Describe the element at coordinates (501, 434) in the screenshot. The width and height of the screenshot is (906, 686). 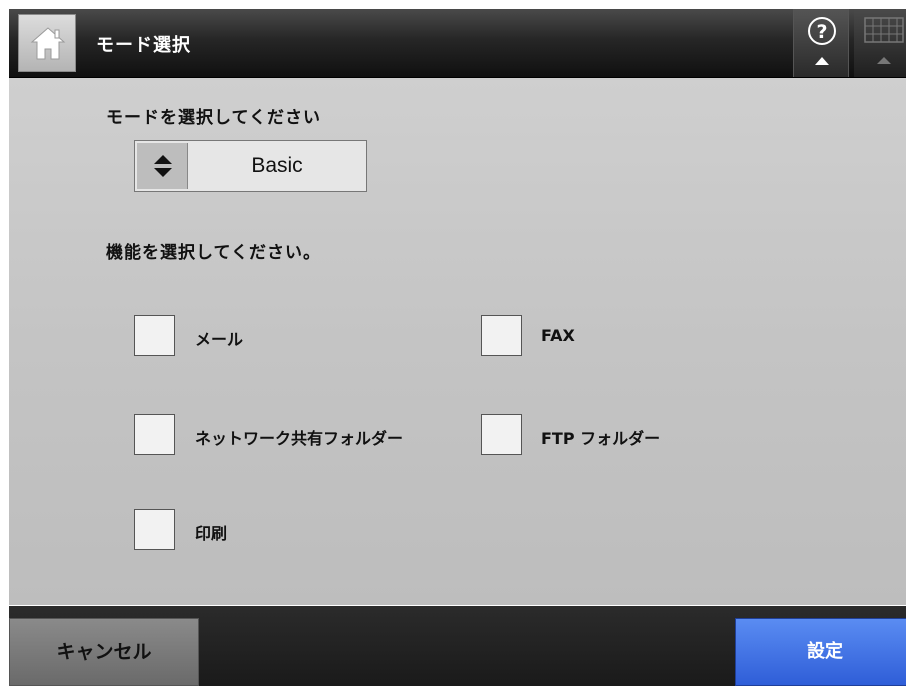
I see `checkbox-ftp-folder` at that location.